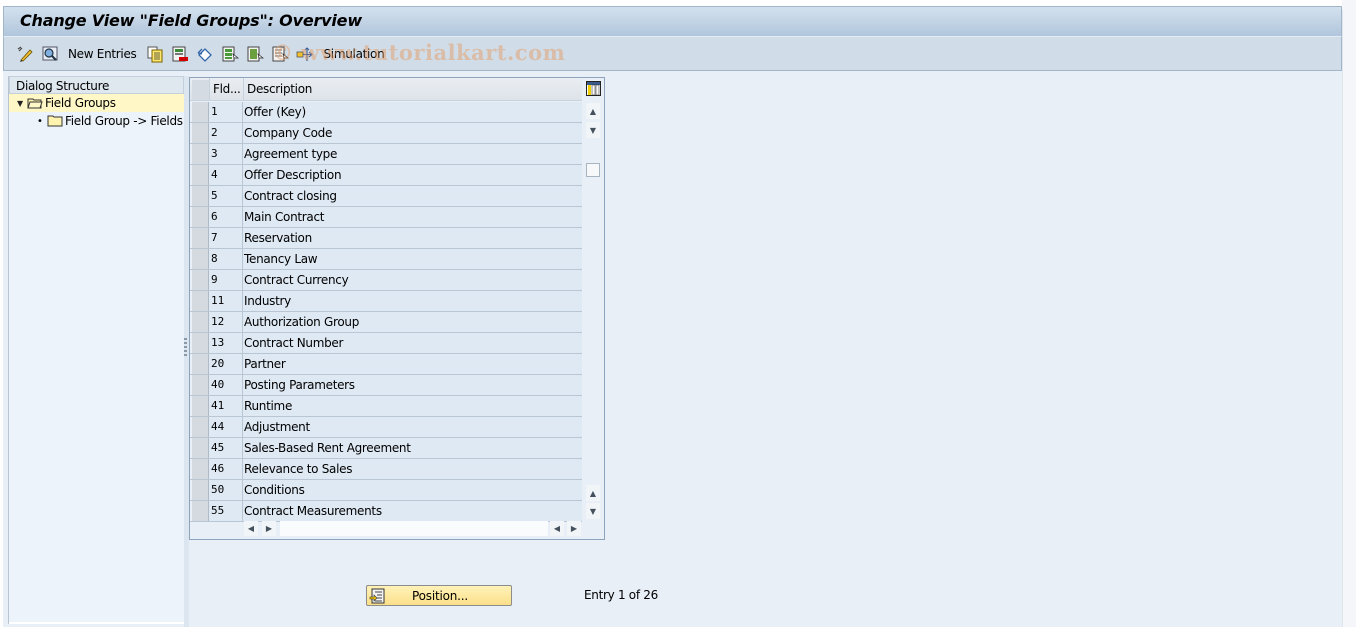 Image resolution: width=1356 pixels, height=627 pixels. Describe the element at coordinates (251, 528) in the screenshot. I see `scroll-left-icon: ◀` at that location.